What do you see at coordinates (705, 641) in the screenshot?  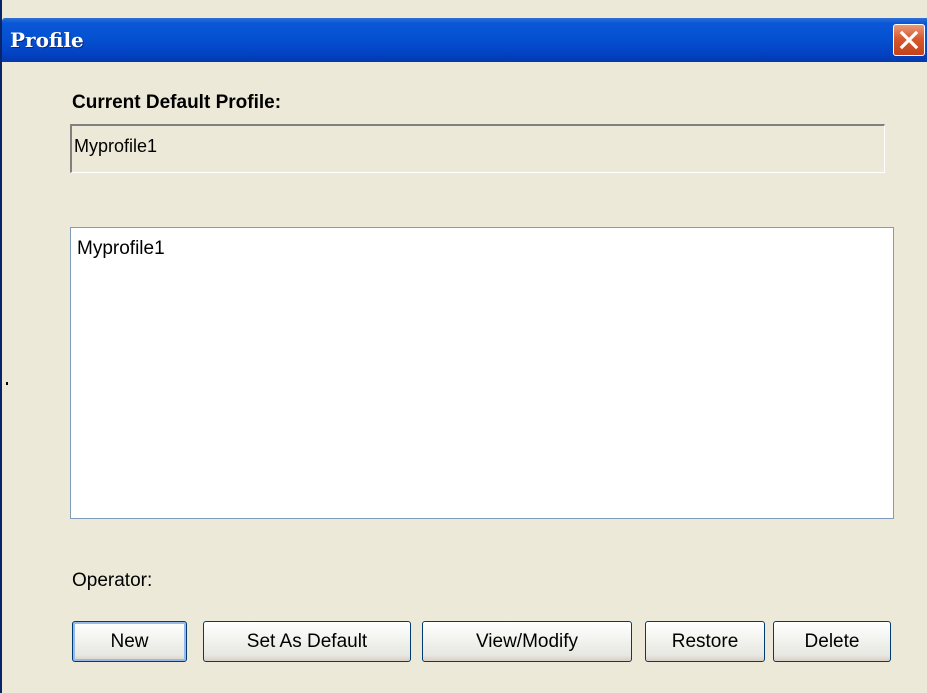 I see `restore-button: Restore` at bounding box center [705, 641].